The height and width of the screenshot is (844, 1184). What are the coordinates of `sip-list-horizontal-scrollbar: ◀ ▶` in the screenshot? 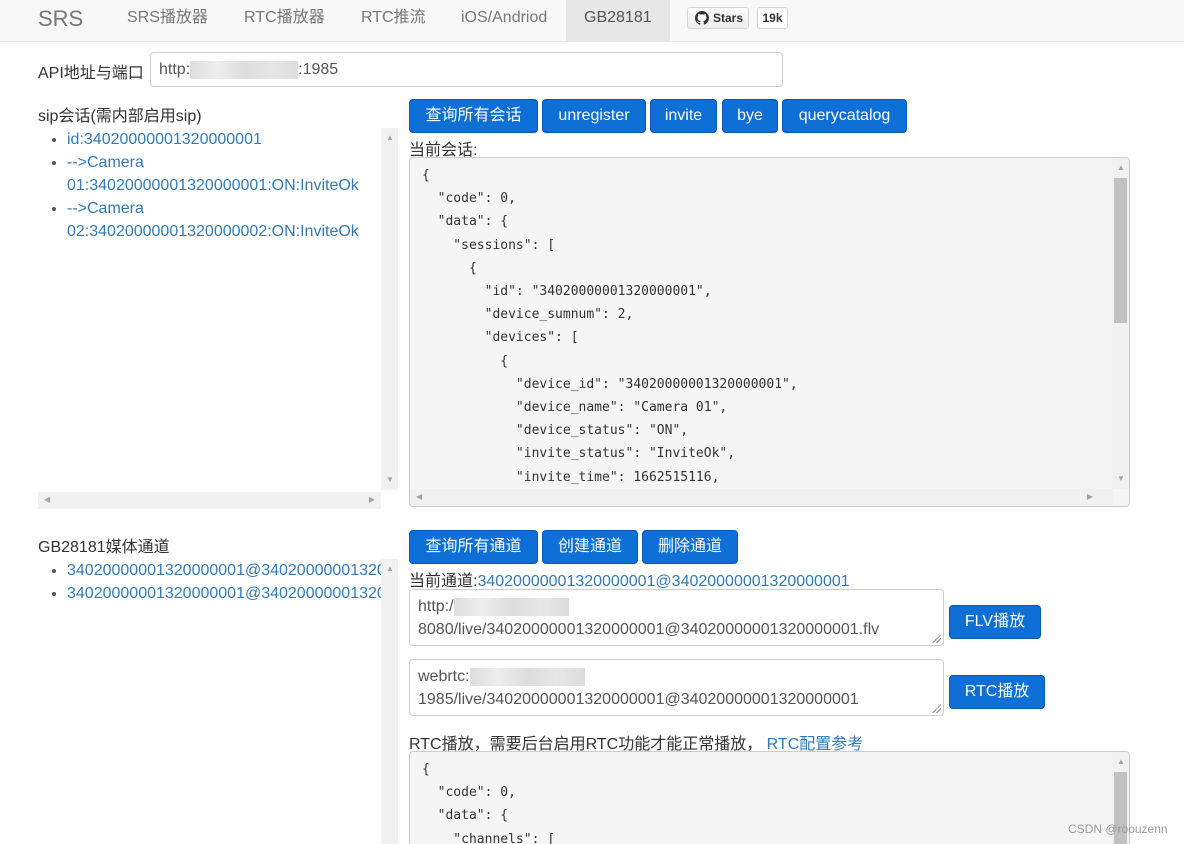 It's located at (209, 500).